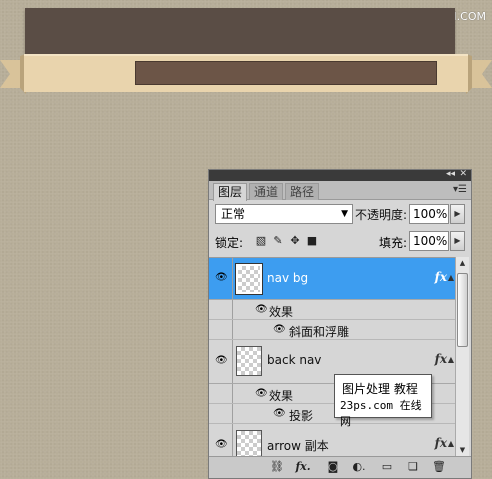 This screenshot has height=479, width=492. Describe the element at coordinates (301, 416) in the screenshot. I see `drop-shadow-label: 投影` at that location.